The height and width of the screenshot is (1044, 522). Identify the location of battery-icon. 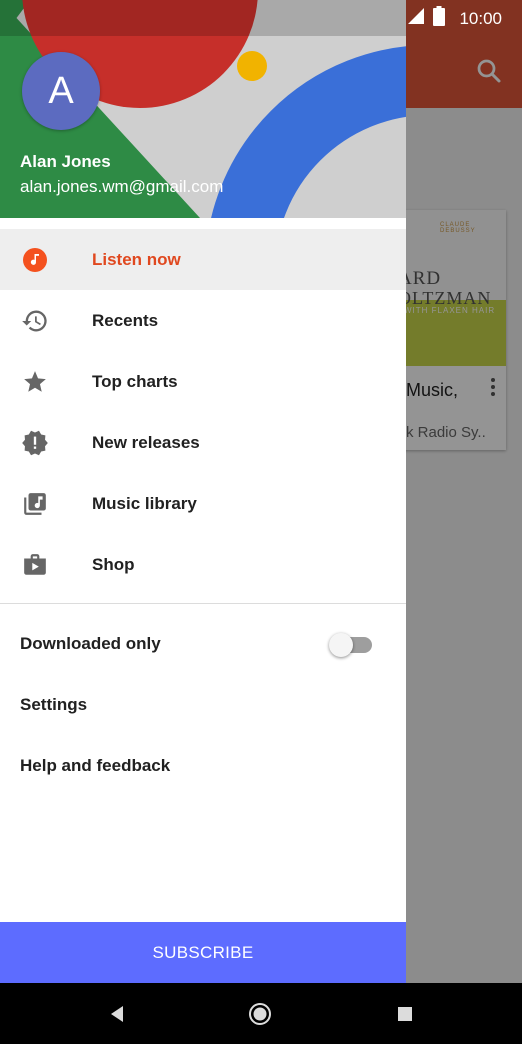
(439, 18).